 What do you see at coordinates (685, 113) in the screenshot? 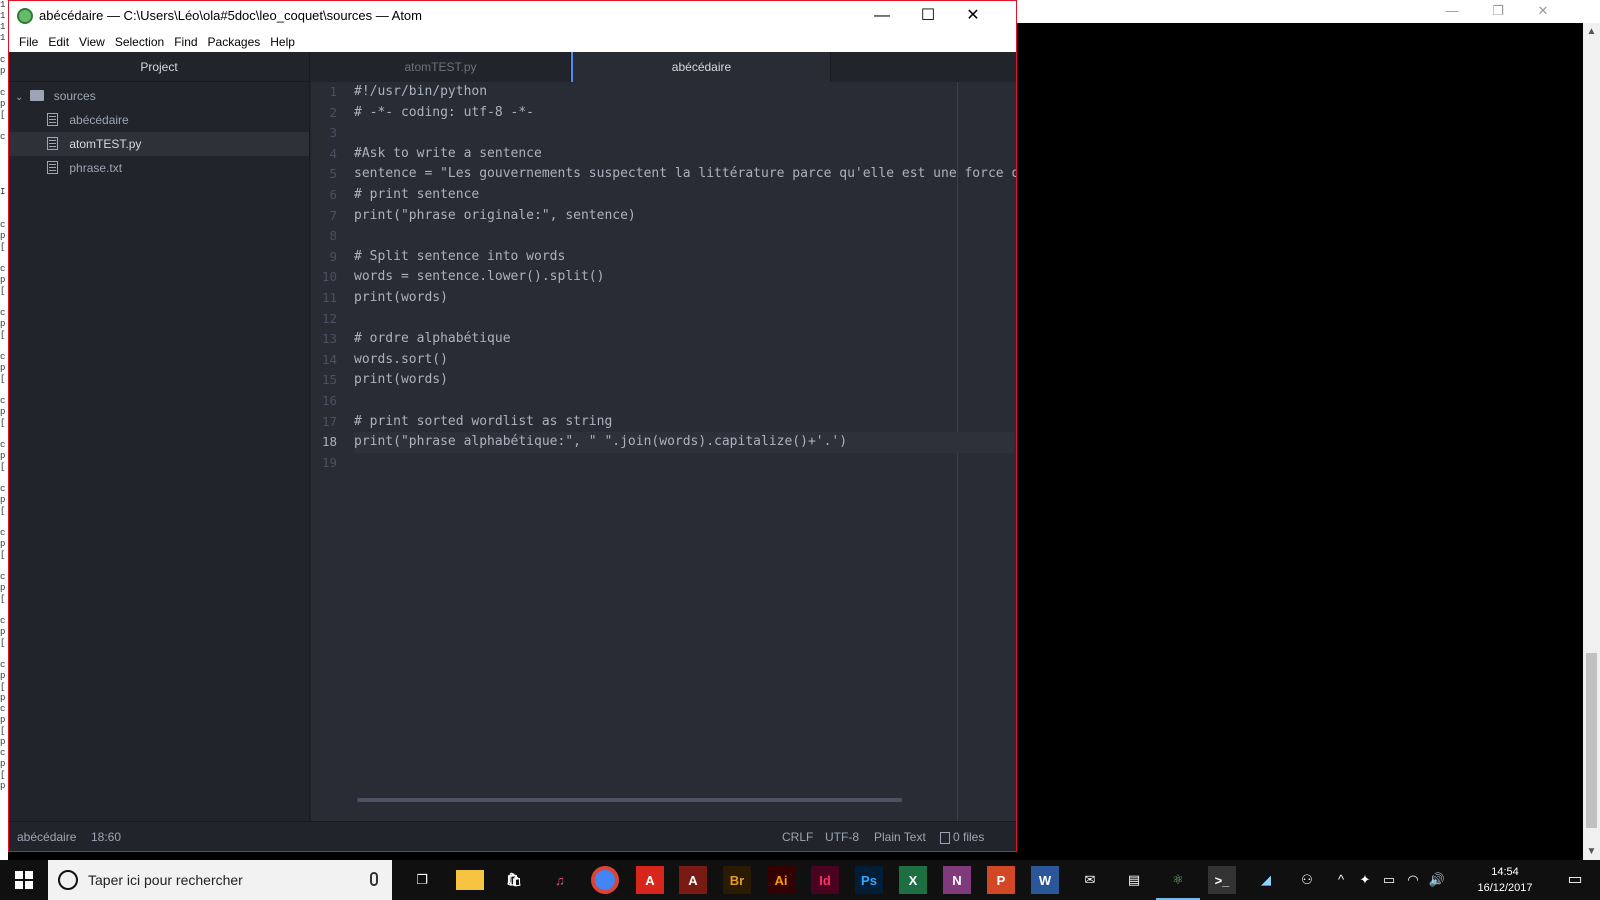
I see `code-line: # -*- coding: utf-8 -*-` at bounding box center [685, 113].